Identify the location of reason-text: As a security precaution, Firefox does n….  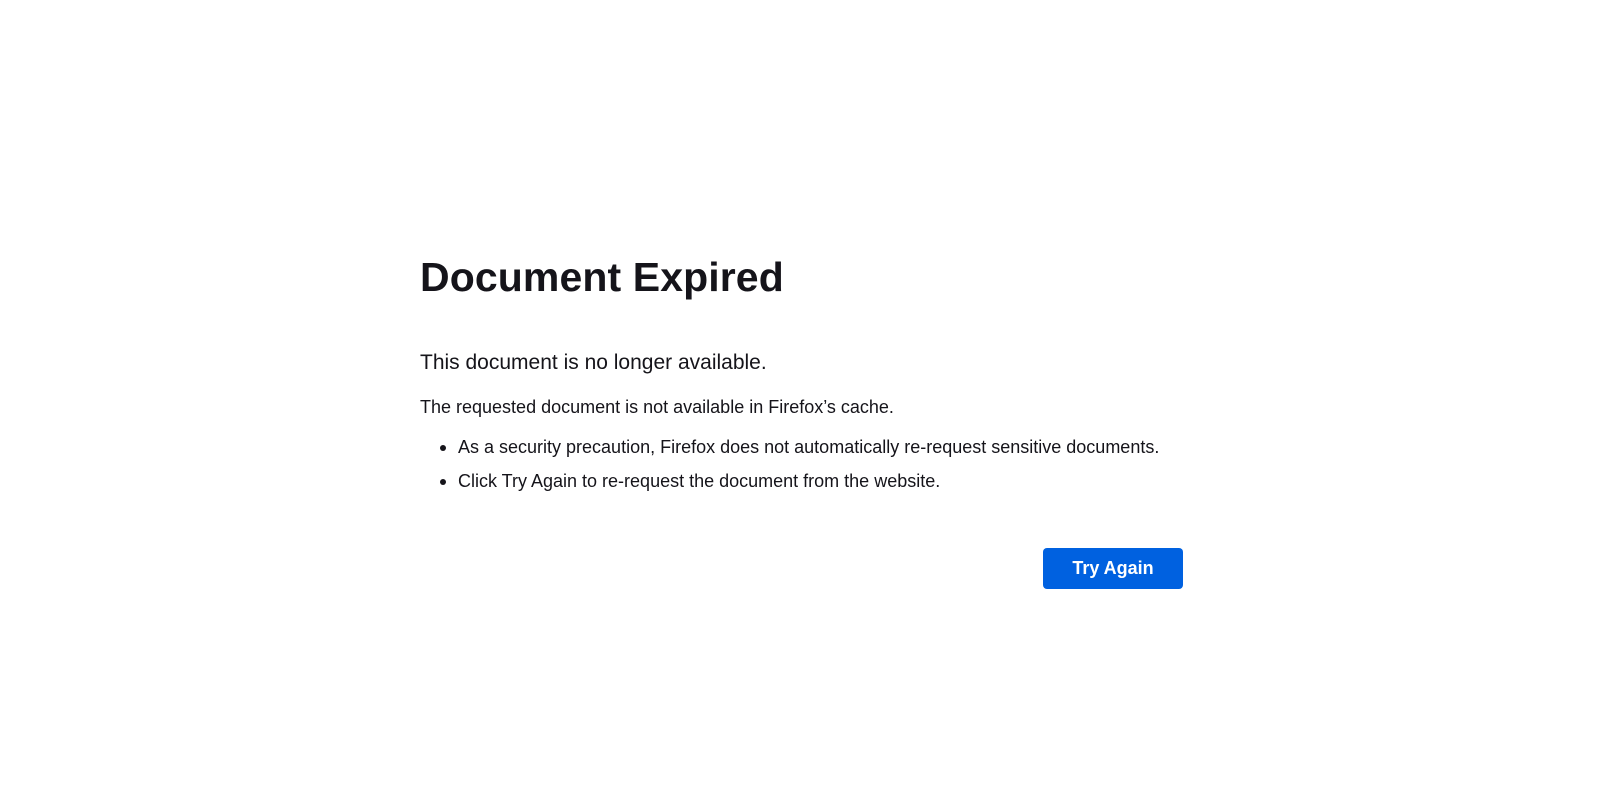
(809, 447).